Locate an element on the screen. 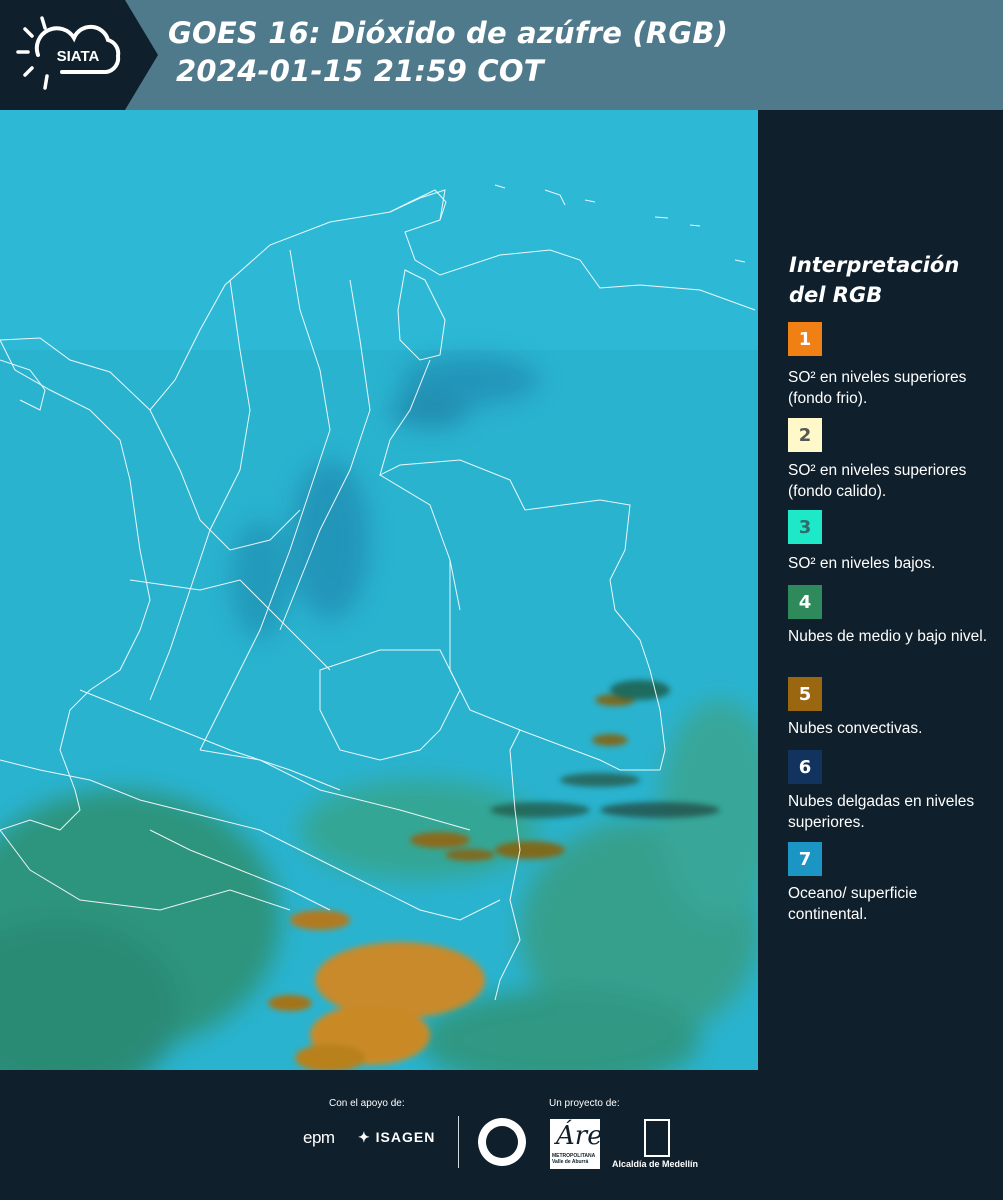  area-logo-text: Área is located at coordinates (587, 1136).